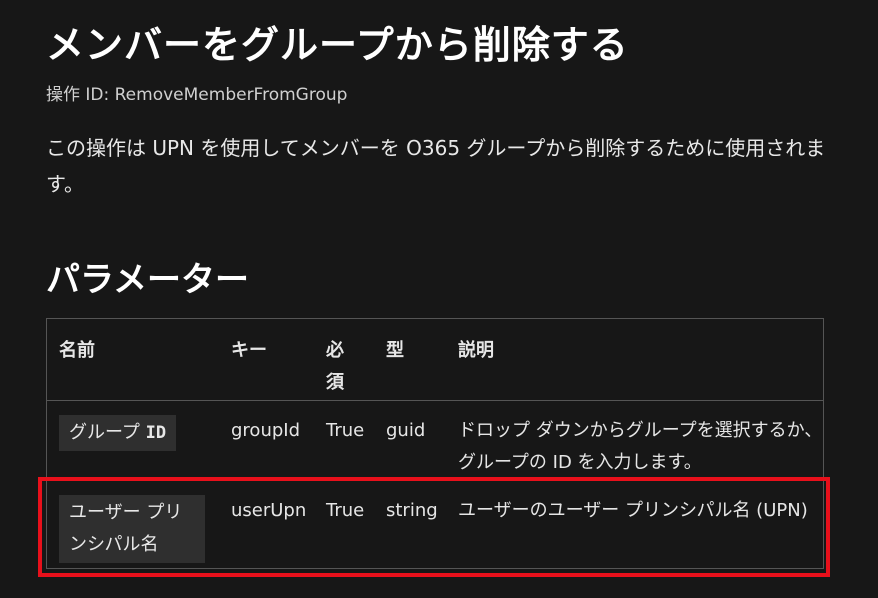 The height and width of the screenshot is (598, 878). Describe the element at coordinates (395, 350) in the screenshot. I see `header-type: 型` at that location.